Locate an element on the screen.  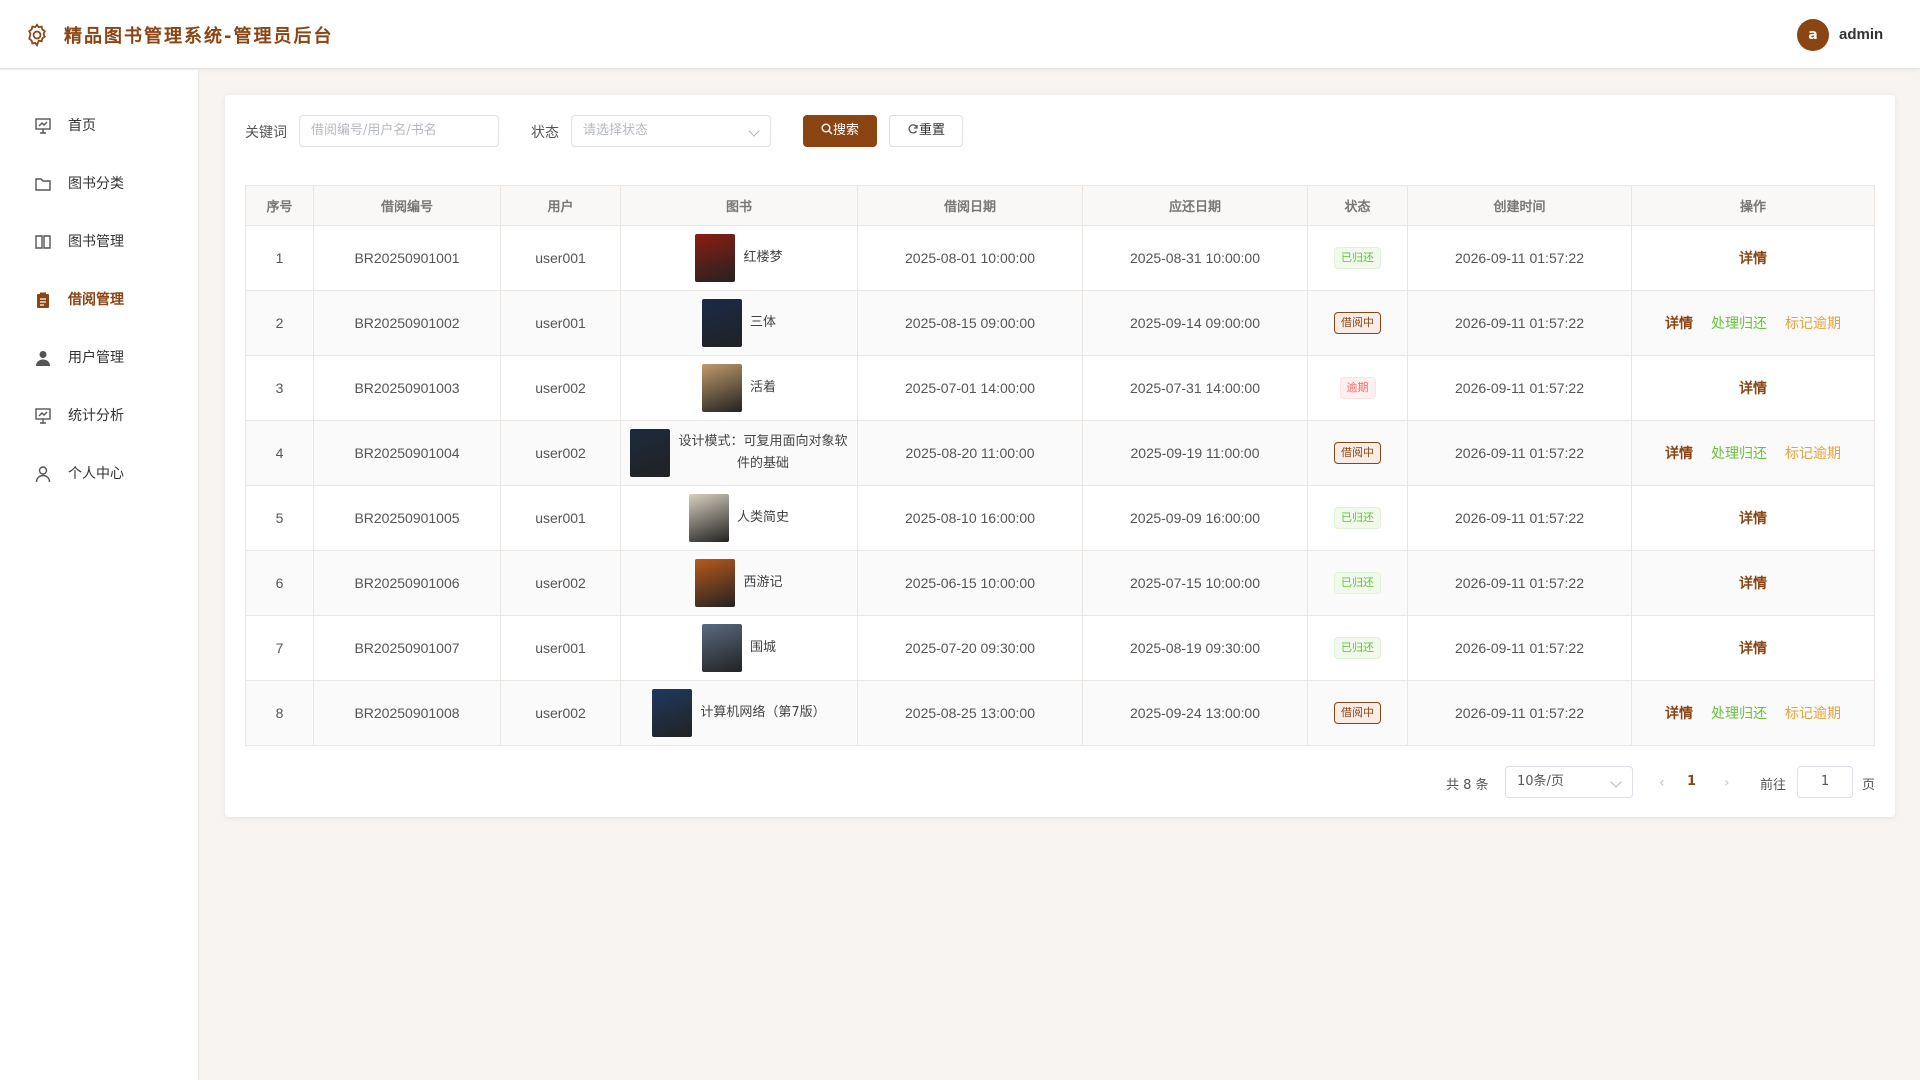
cell-book: 人类简史 is located at coordinates (739, 518).